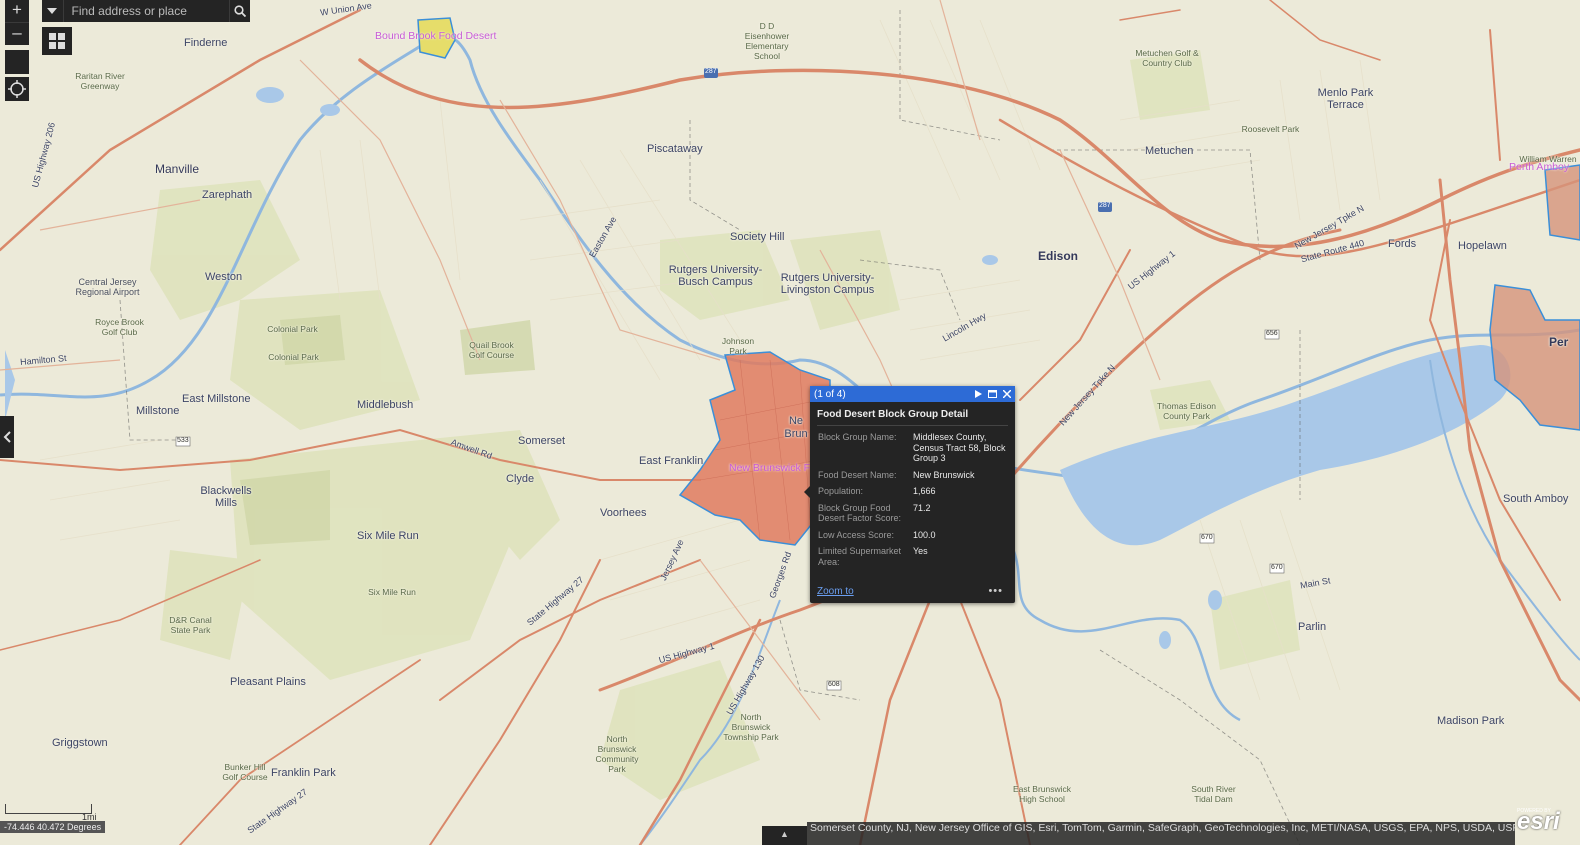  Describe the element at coordinates (1277, 567) in the screenshot. I see `route-670-label-2: 670` at that location.